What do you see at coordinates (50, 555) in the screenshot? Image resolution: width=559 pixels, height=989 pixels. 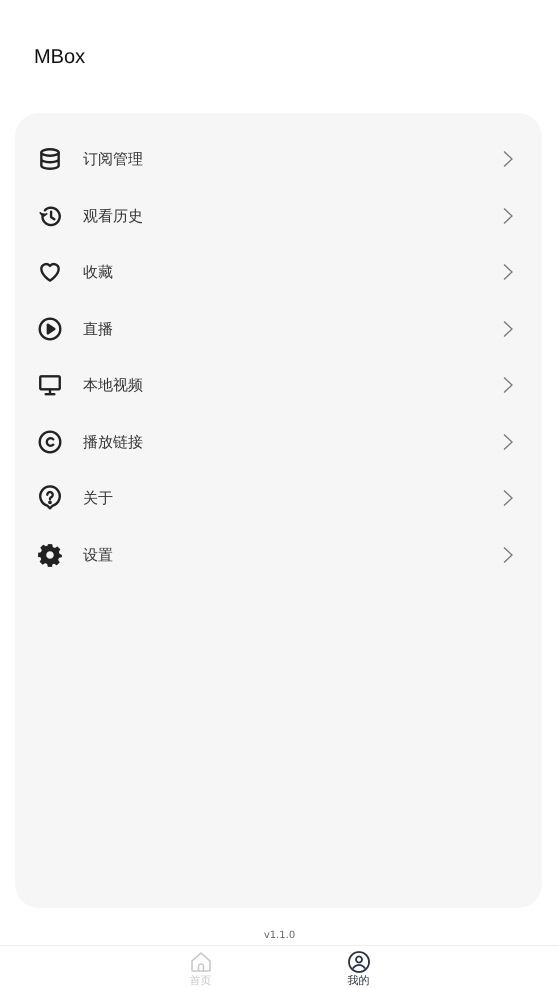 I see `gear-icon` at bounding box center [50, 555].